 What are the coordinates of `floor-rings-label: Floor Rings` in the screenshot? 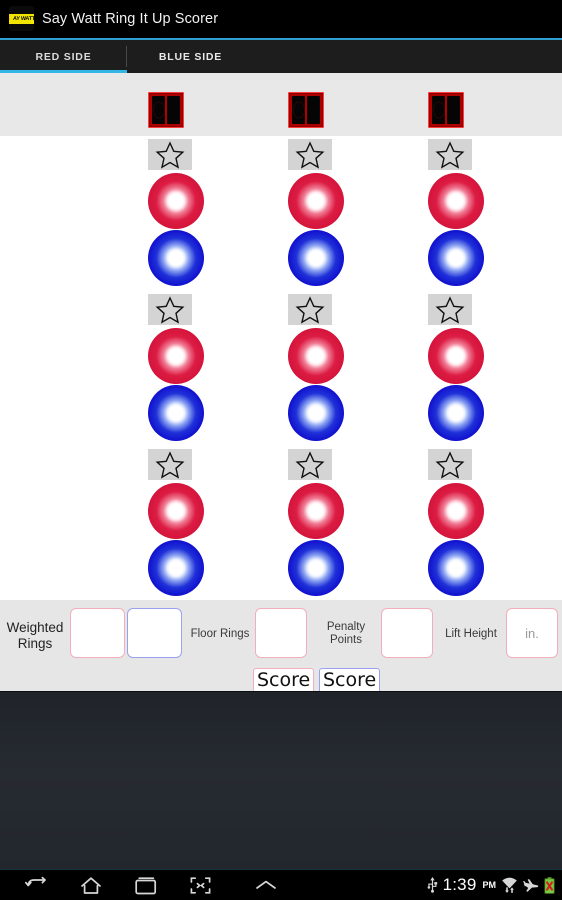 It's located at (220, 634).